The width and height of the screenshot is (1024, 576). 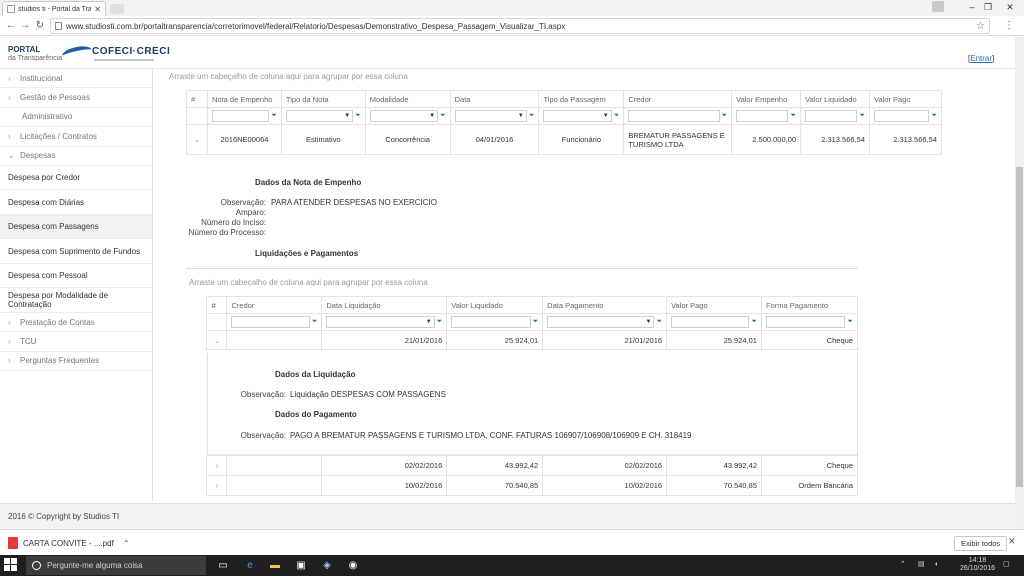 I want to click on download-item: CARTA CONVITE - ....pdf ⌃, so click(x=69, y=543).